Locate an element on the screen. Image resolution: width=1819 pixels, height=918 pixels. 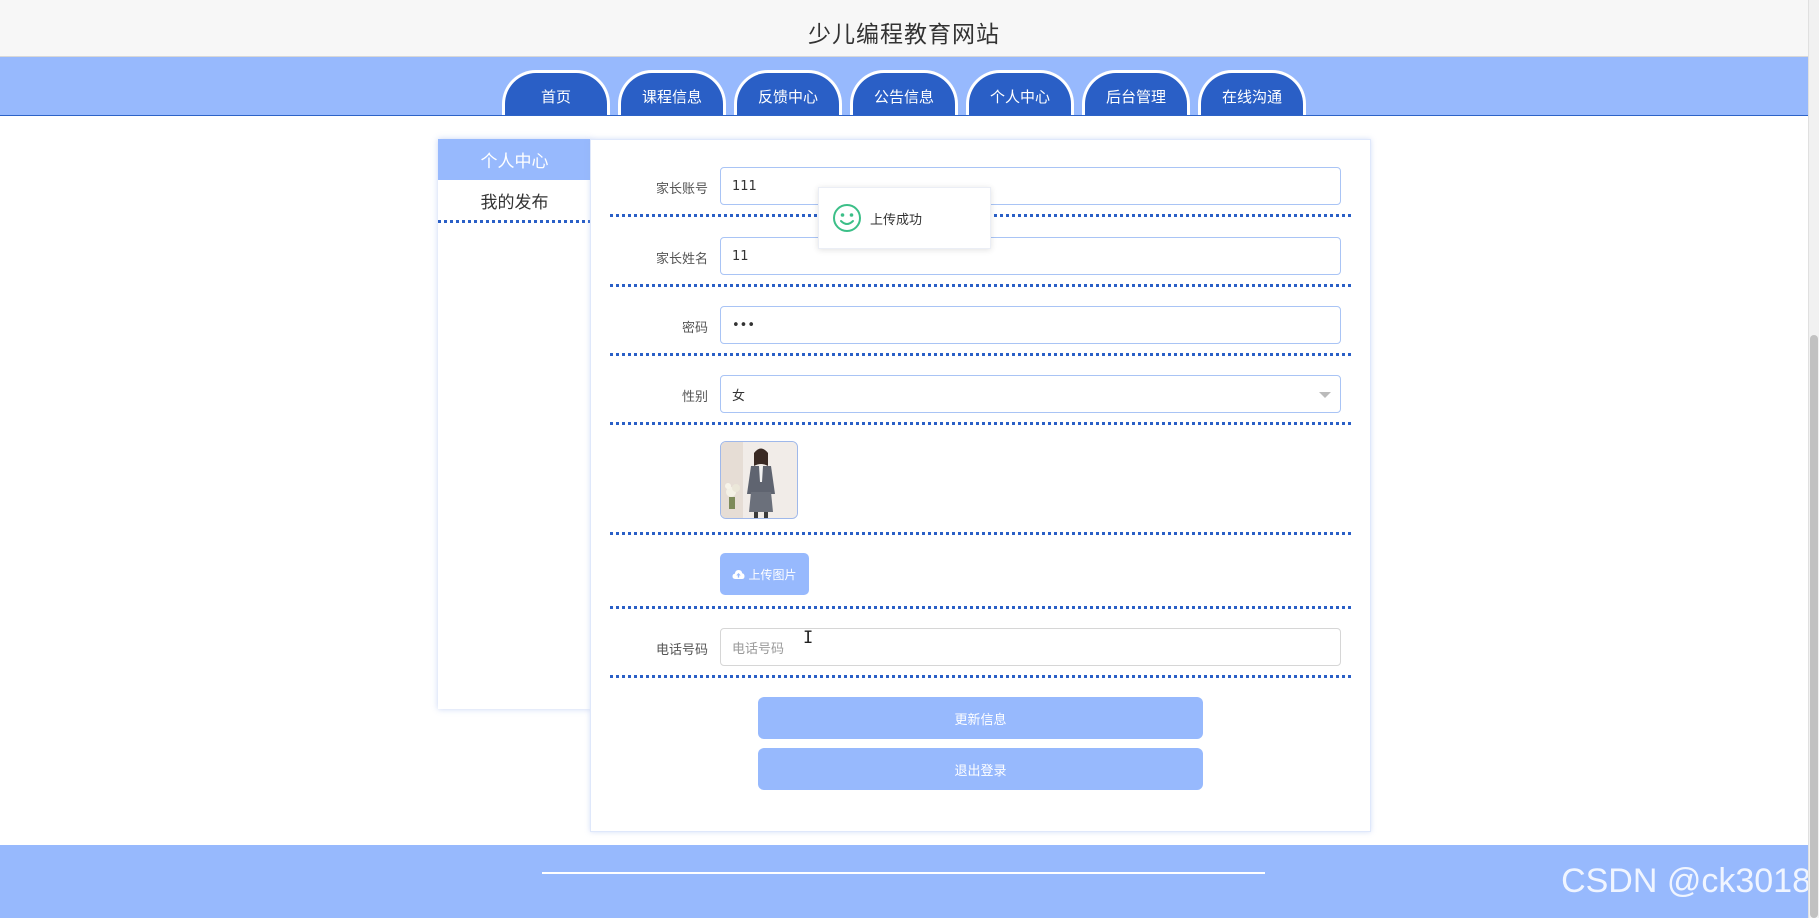
form-row-phone: 电话号码 电话号码 is located at coordinates (980, 653).